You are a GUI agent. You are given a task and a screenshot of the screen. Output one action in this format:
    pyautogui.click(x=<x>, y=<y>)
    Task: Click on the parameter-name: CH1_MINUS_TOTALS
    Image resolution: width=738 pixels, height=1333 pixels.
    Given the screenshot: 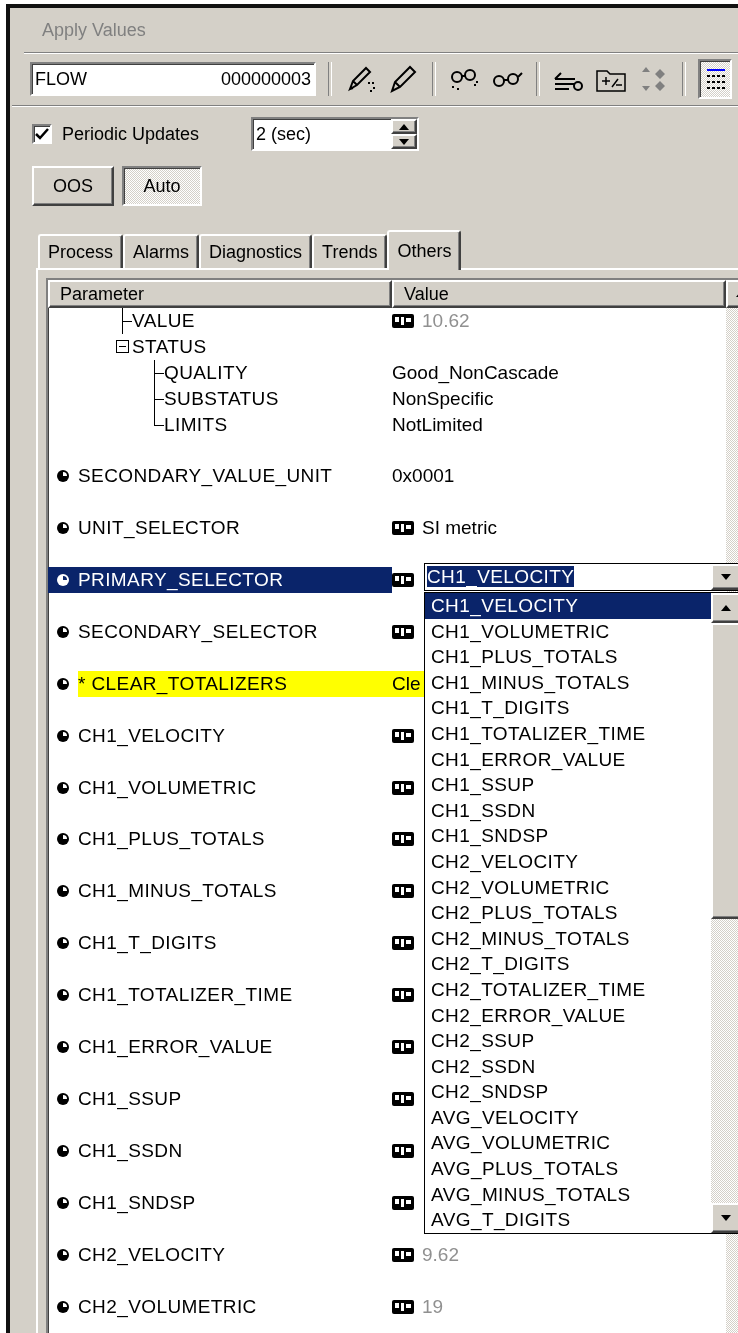 What is the action you would take?
    pyautogui.click(x=178, y=891)
    